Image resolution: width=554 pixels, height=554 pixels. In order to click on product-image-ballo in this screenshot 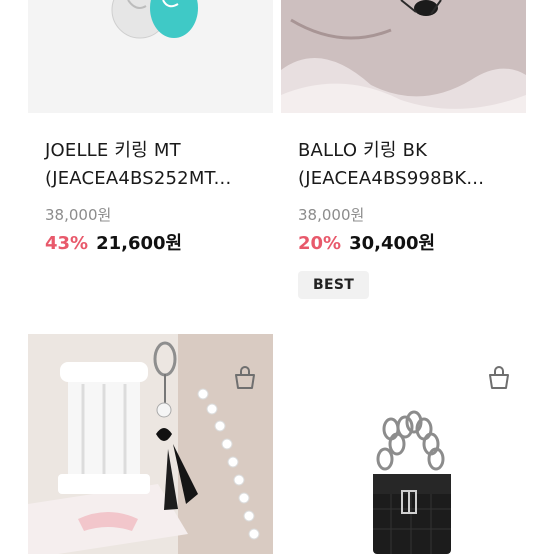, I will do `click(403, 56)`.